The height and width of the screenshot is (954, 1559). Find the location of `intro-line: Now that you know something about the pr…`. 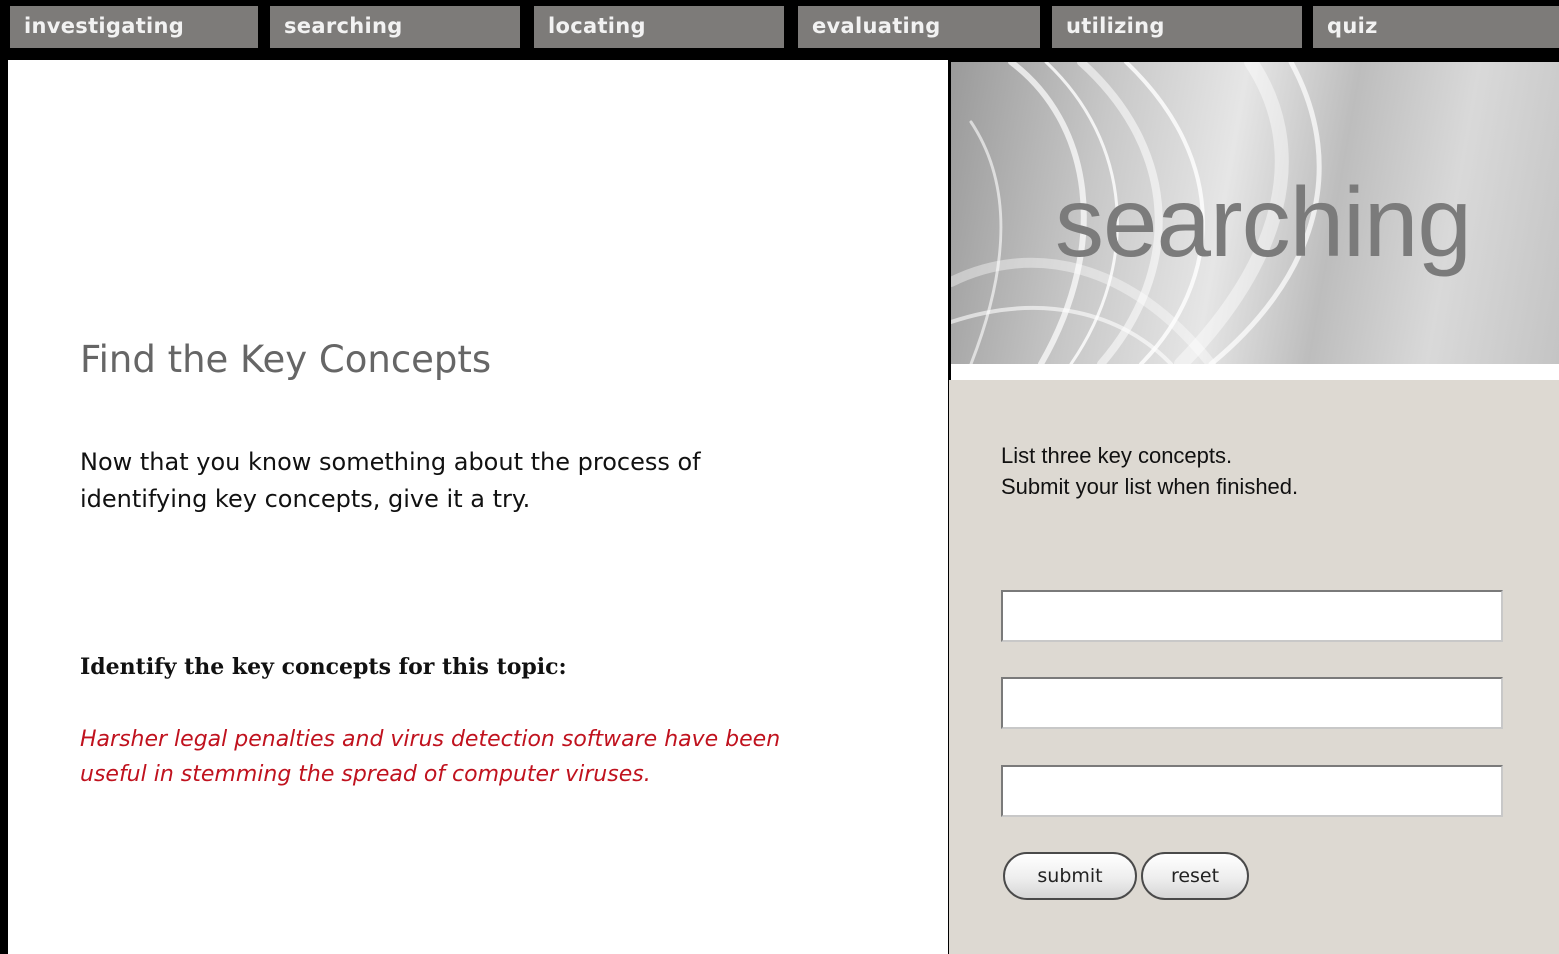

intro-line: Now that you know something about the pr… is located at coordinates (390, 462).